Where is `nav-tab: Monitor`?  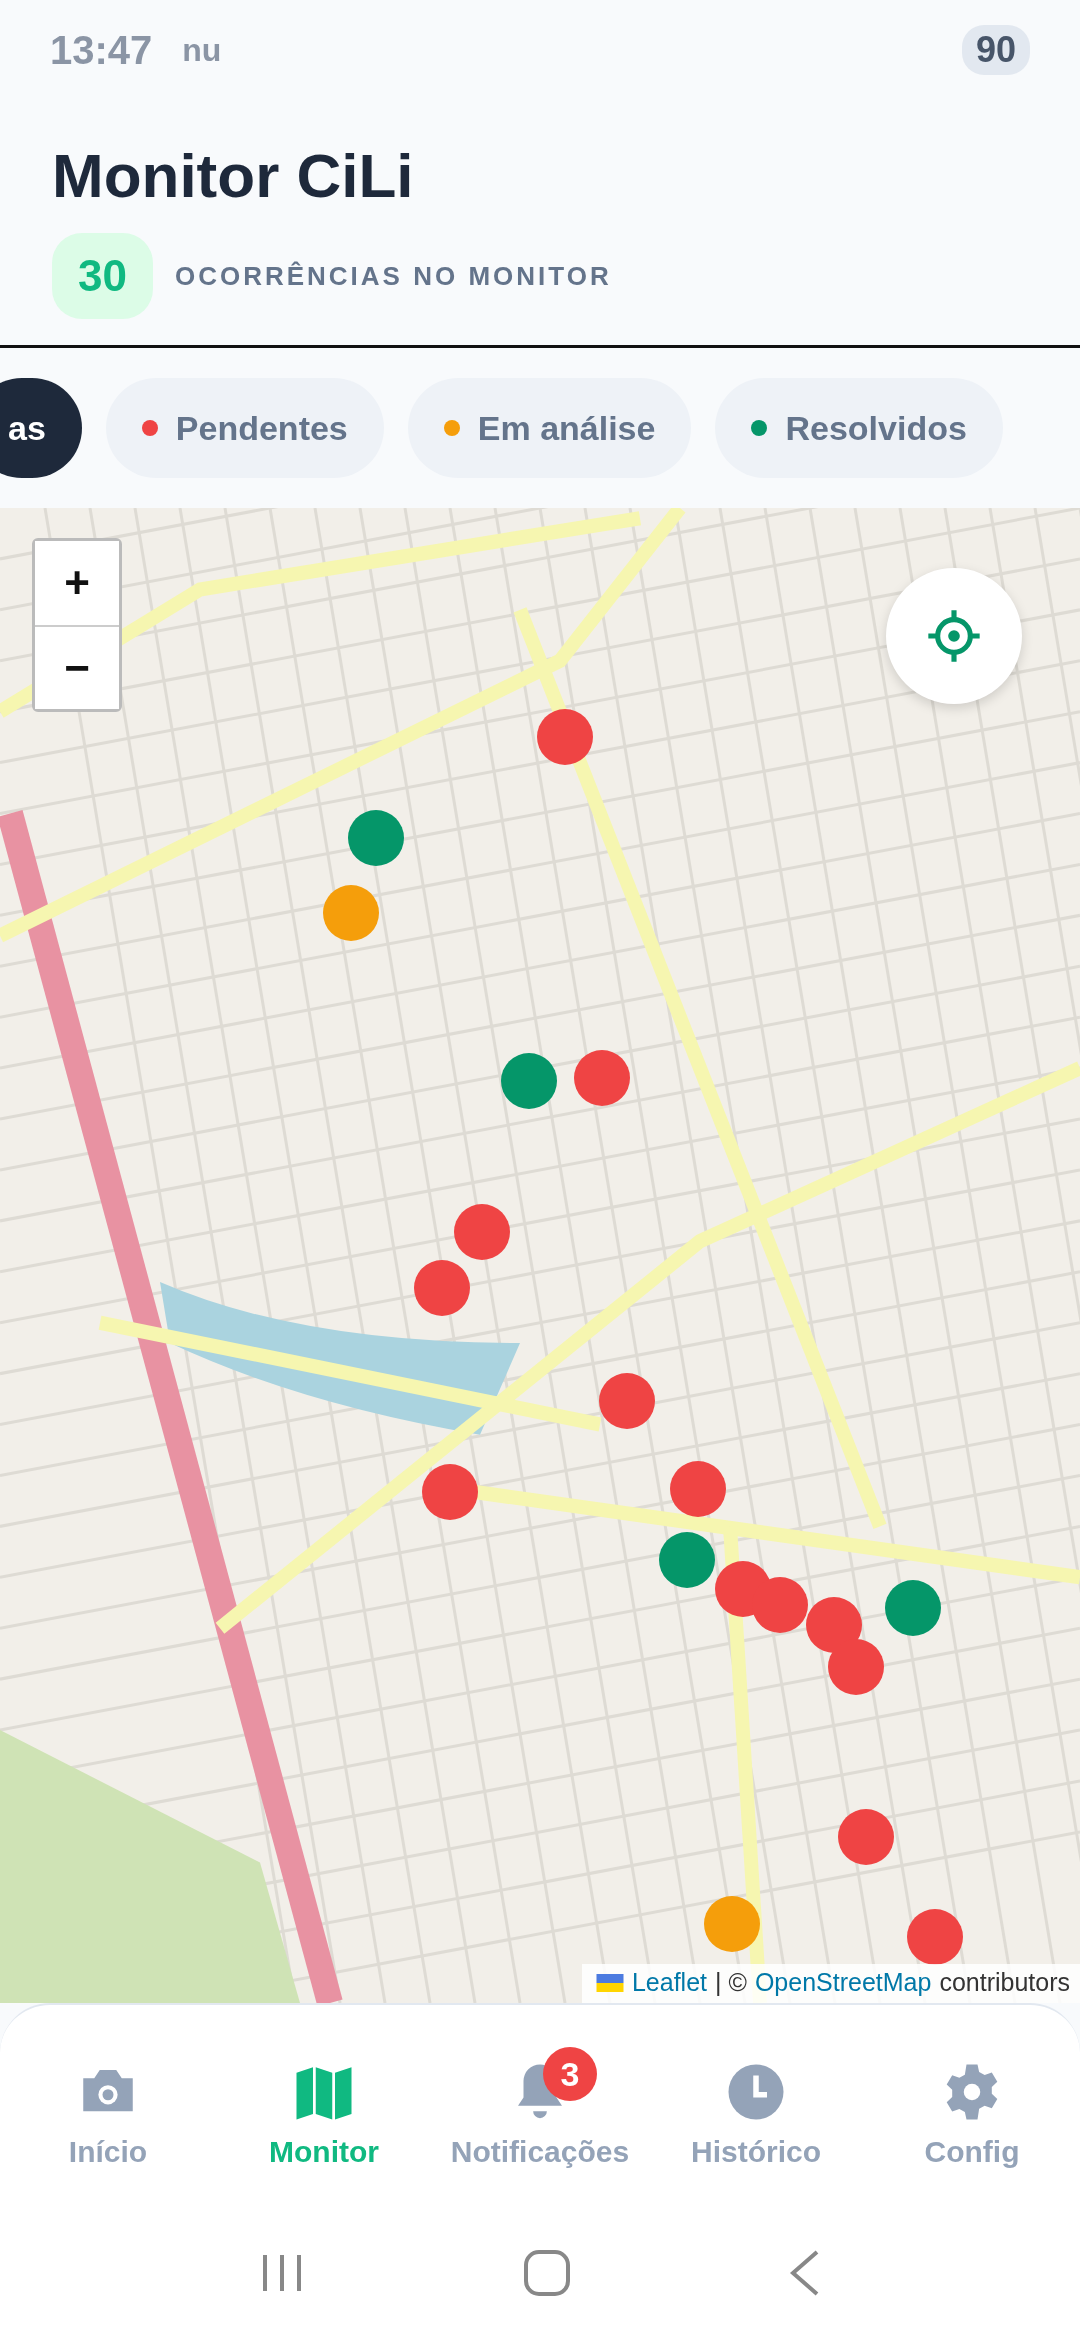
nav-tab: Monitor is located at coordinates (324, 2105).